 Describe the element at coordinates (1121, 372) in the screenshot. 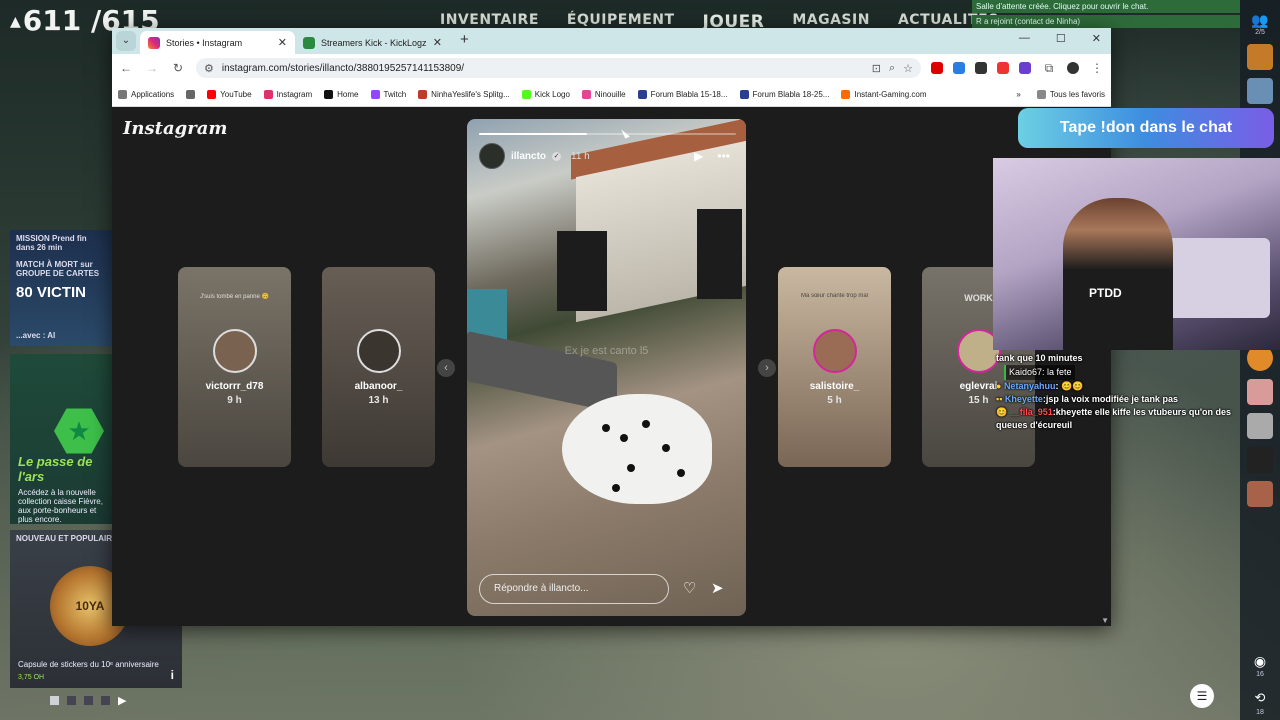

I see `chat-reply-context: Kaido67: la fete` at that location.